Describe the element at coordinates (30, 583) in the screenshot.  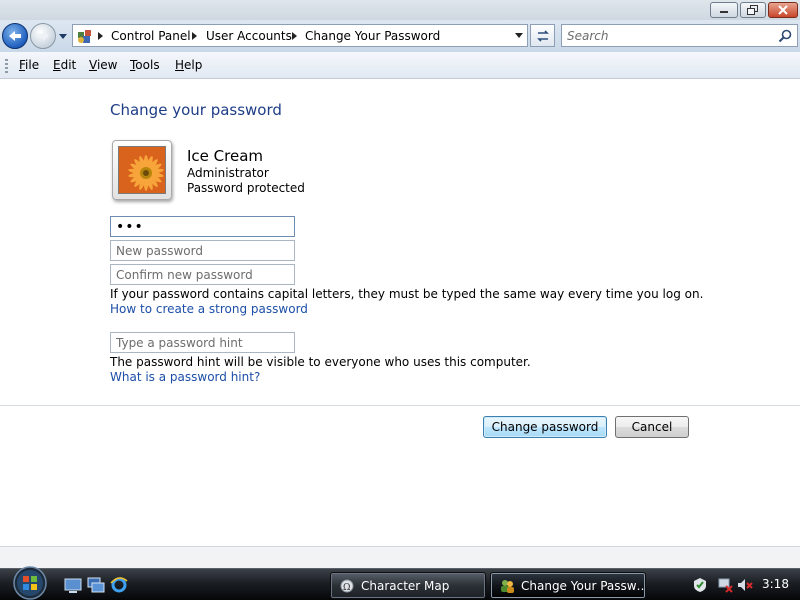
I see `start-button-icon` at that location.